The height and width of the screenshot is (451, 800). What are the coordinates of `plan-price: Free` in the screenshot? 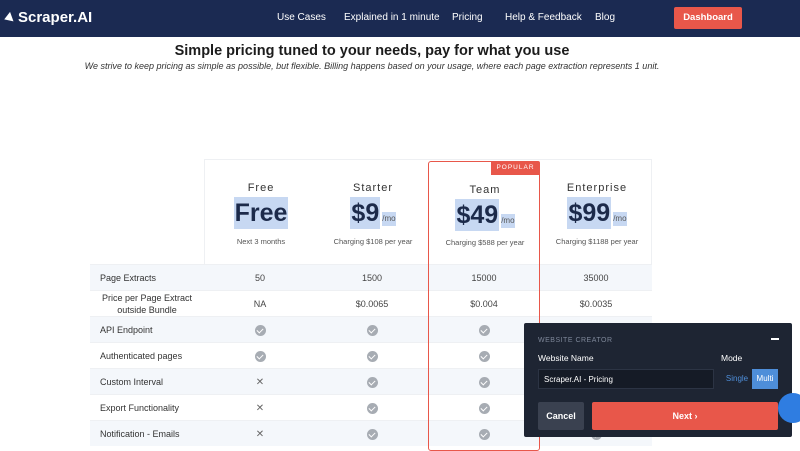 It's located at (261, 213).